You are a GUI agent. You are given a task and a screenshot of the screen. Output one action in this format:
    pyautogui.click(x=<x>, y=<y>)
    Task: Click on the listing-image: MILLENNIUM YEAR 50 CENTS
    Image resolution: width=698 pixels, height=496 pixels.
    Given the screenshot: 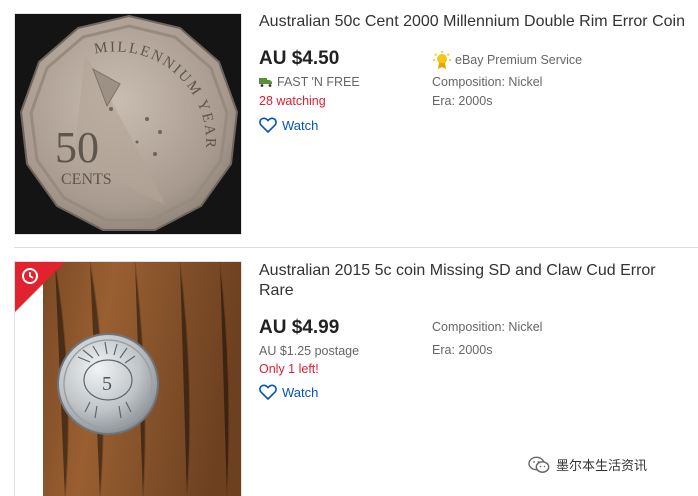 What is the action you would take?
    pyautogui.click(x=128, y=124)
    